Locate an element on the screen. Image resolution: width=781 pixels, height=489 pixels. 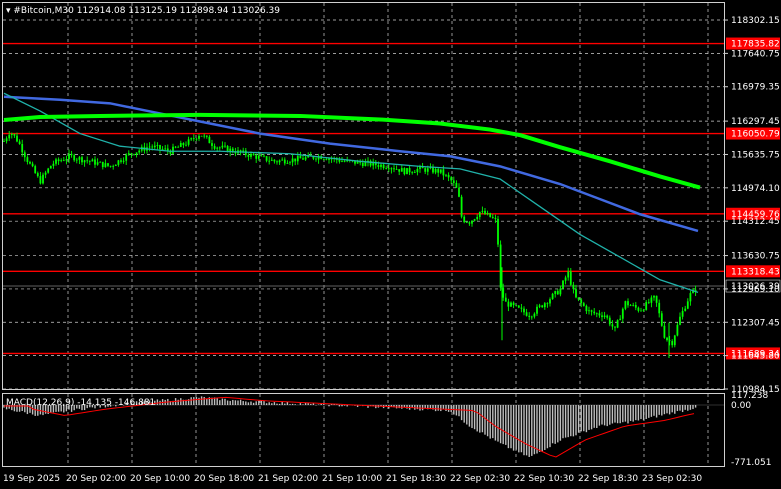
price-axis-label: 117640.75 is located at coordinates (755, 54).